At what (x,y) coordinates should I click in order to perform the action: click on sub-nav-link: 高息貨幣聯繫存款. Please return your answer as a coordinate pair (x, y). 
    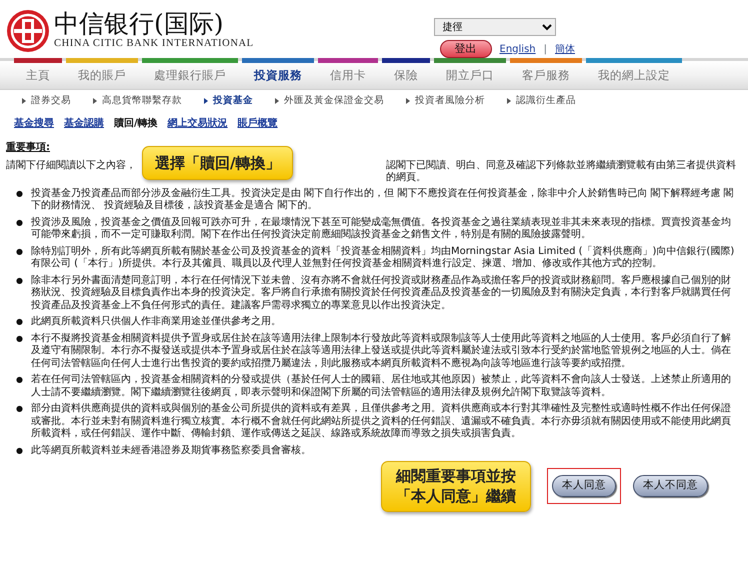
    Looking at the image, I should click on (142, 101).